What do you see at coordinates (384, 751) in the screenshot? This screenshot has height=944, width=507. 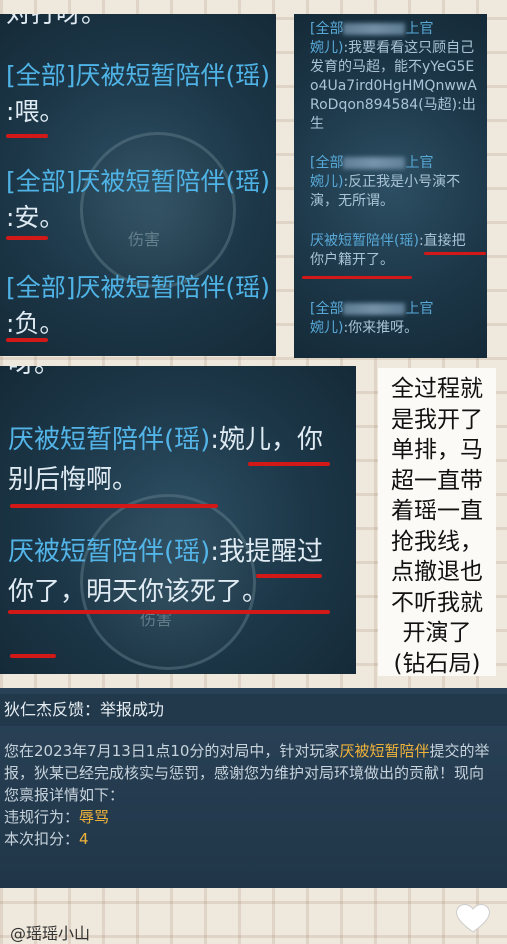 I see `reported-player-name: 厌被短暂陪伴` at bounding box center [384, 751].